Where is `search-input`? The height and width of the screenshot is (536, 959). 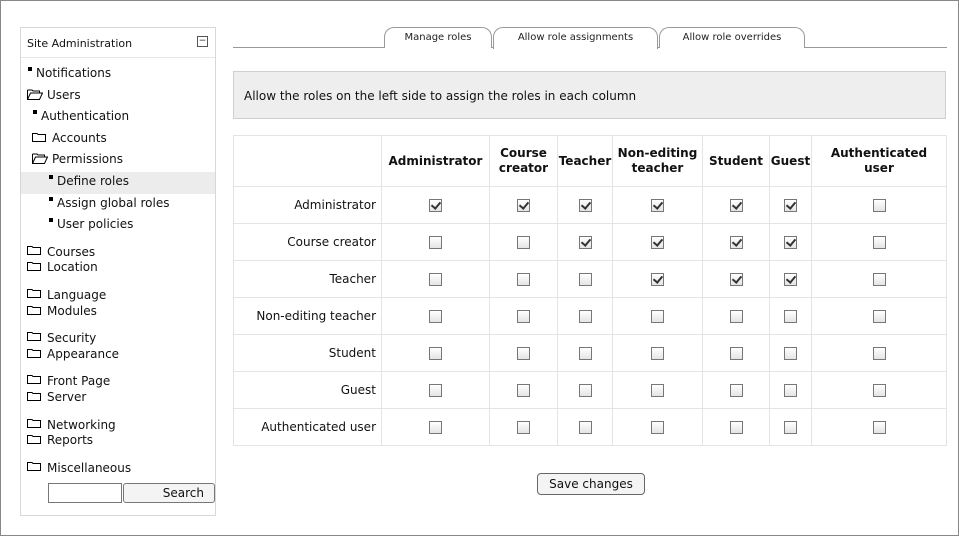 search-input is located at coordinates (85, 493).